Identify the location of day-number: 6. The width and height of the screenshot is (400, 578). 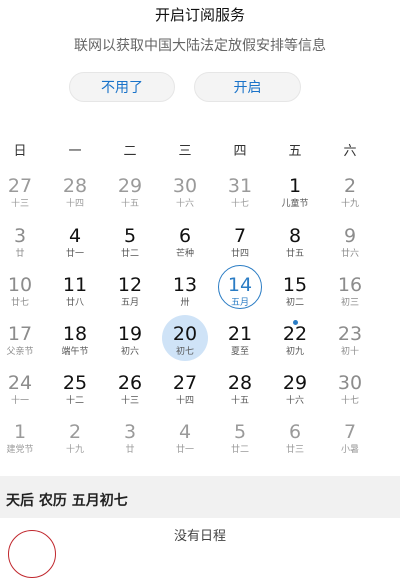
(295, 432).